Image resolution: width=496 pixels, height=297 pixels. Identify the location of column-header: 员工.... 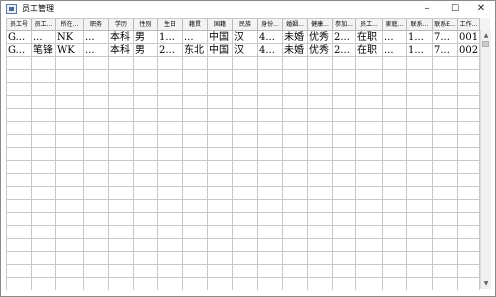
(44, 25).